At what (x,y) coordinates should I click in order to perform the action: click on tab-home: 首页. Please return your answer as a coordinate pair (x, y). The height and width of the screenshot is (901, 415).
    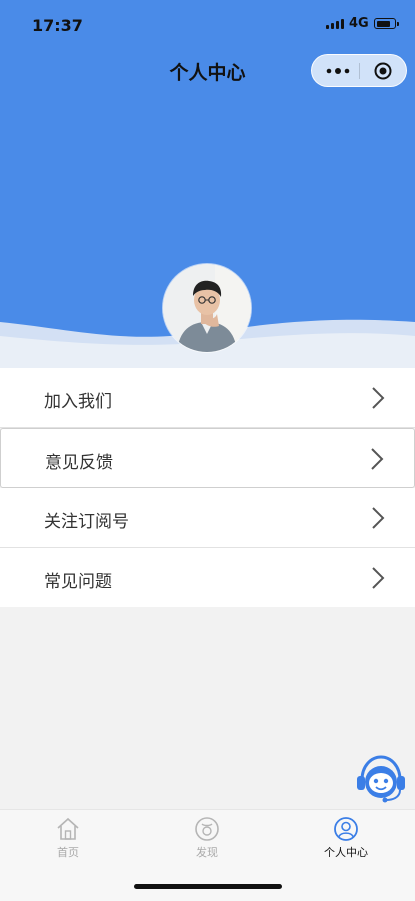
    Looking at the image, I should click on (68, 838).